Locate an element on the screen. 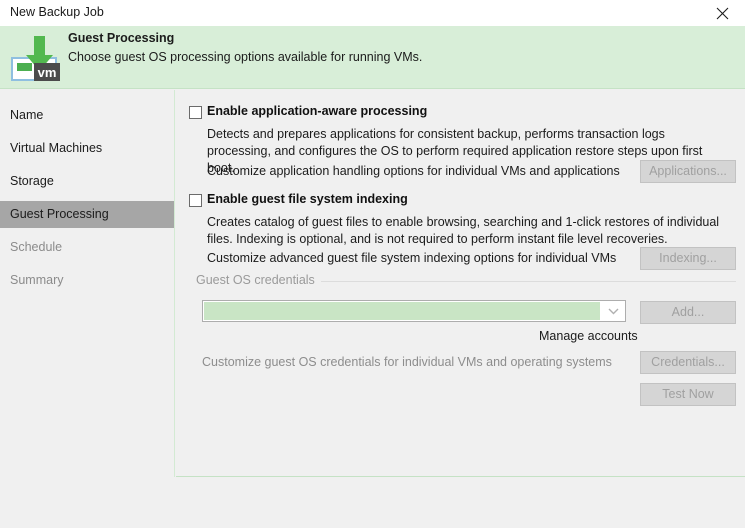  test-now-button: Test Now is located at coordinates (688, 394).